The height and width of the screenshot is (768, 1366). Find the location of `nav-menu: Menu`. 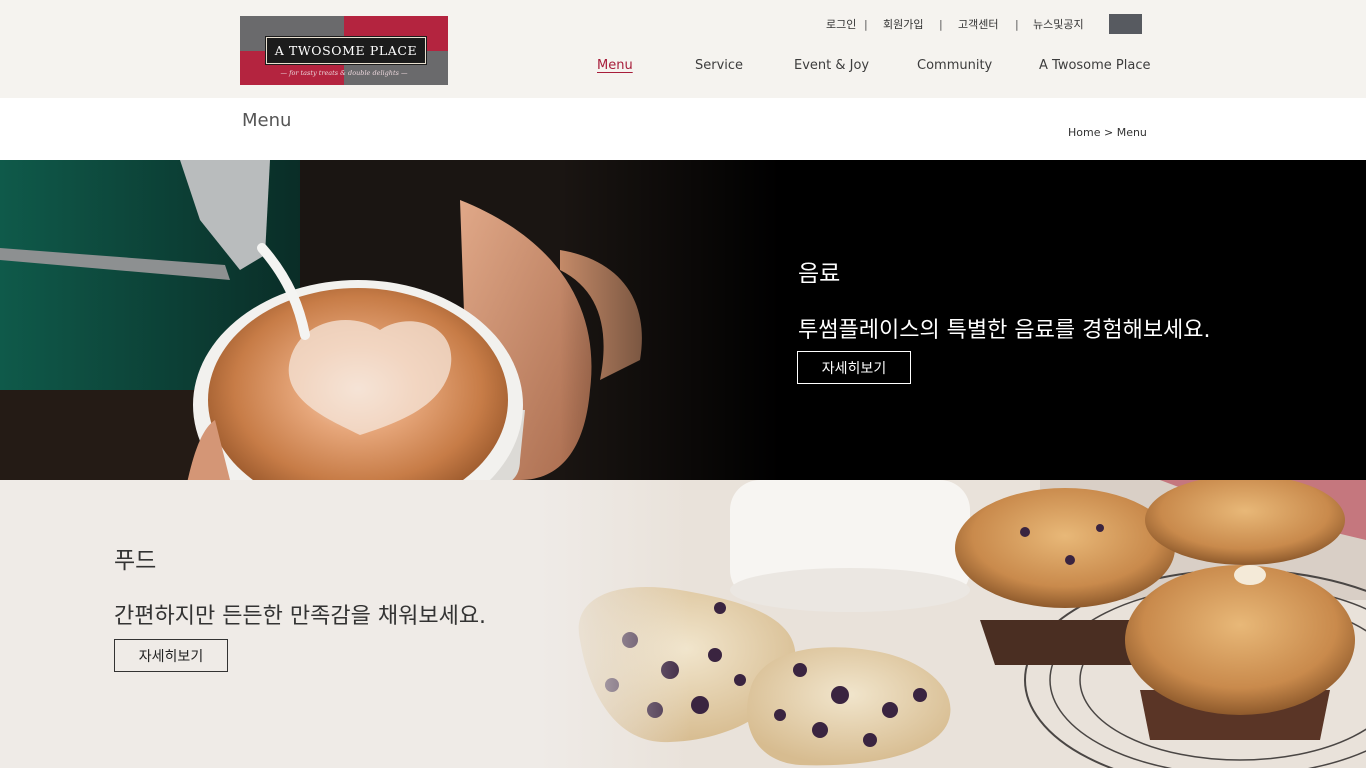

nav-menu: Menu is located at coordinates (615, 66).